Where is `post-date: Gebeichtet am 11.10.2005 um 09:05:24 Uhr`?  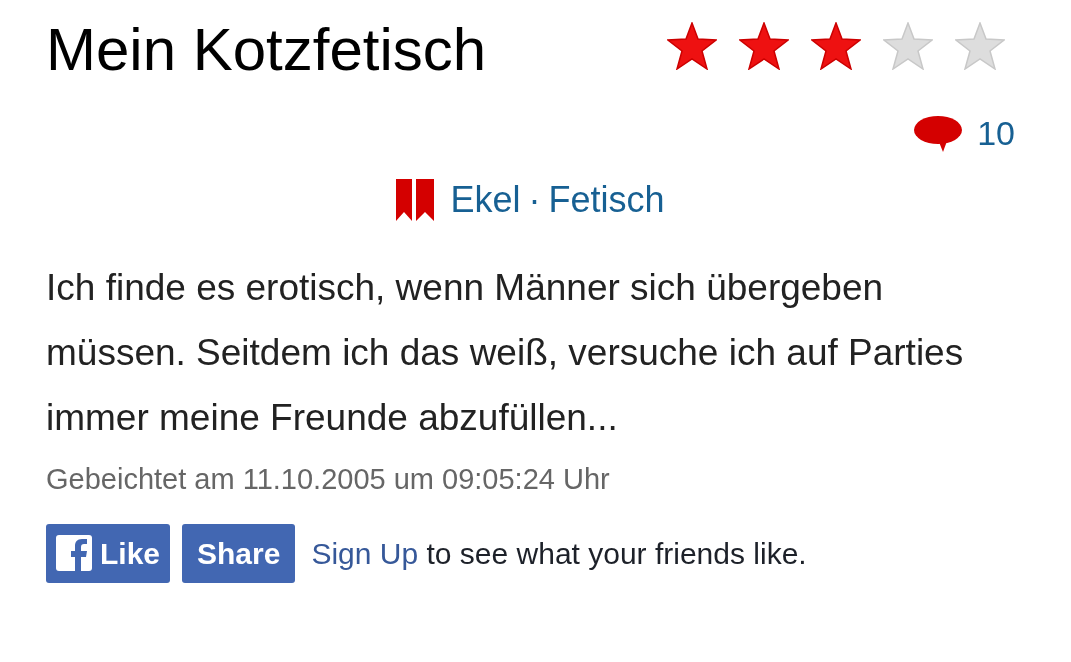 post-date: Gebeichtet am 11.10.2005 um 09:05:24 Uhr is located at coordinates (328, 479).